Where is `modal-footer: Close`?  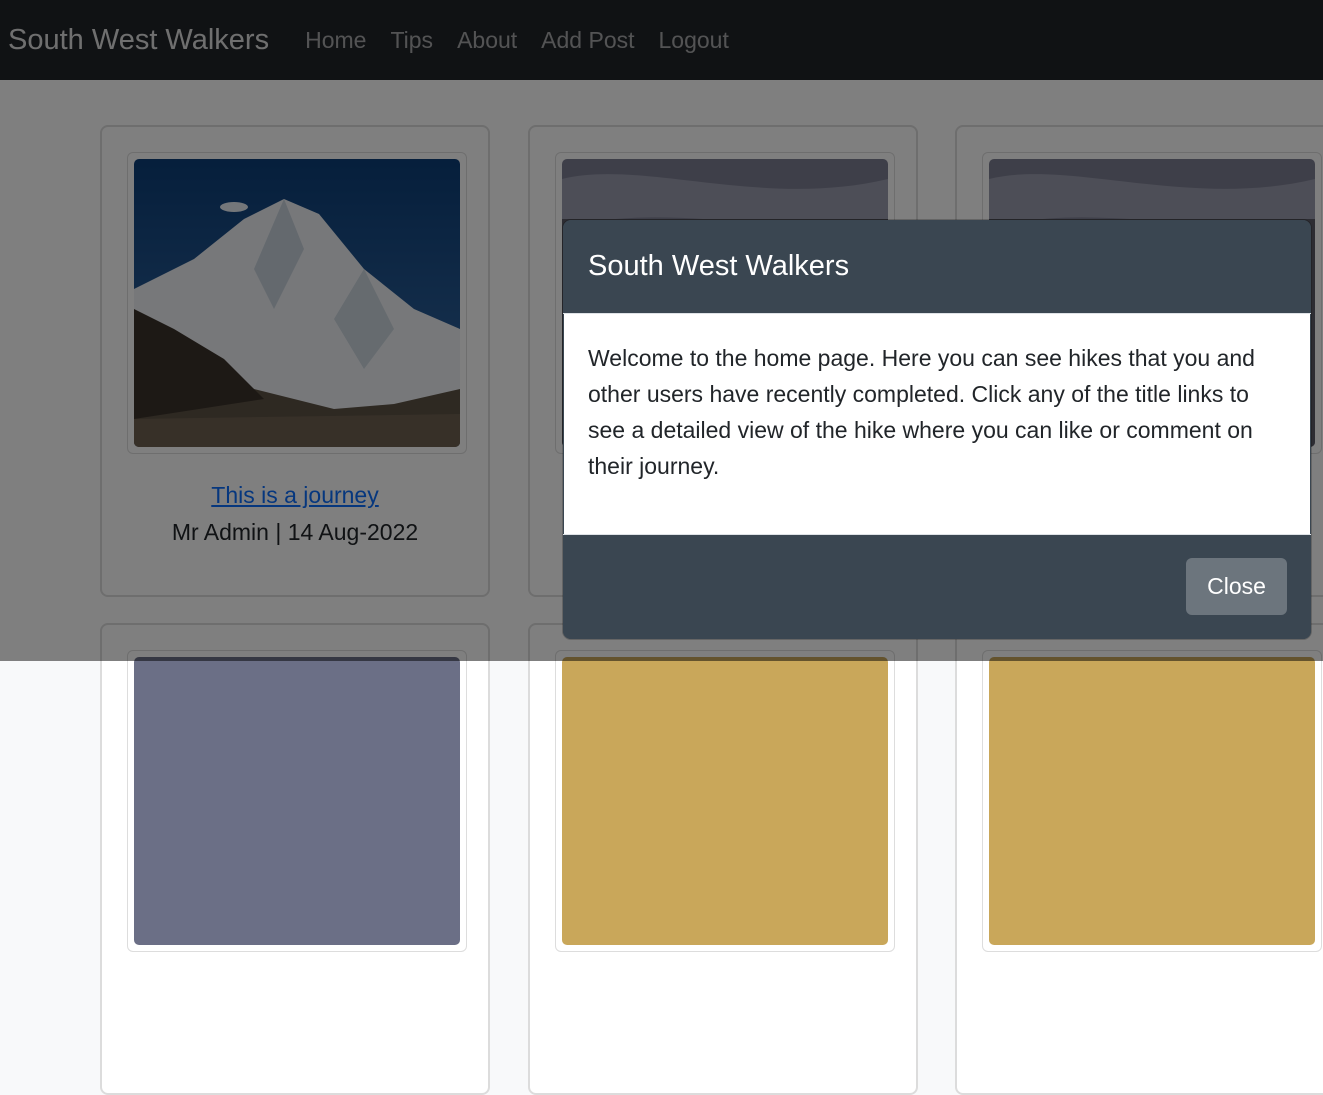
modal-footer: Close is located at coordinates (937, 586).